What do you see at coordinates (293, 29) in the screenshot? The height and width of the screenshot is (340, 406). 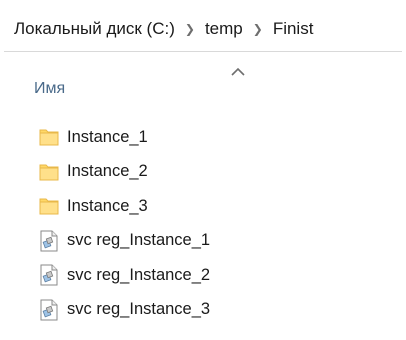 I see `breadcrumb-finist: Finist` at bounding box center [293, 29].